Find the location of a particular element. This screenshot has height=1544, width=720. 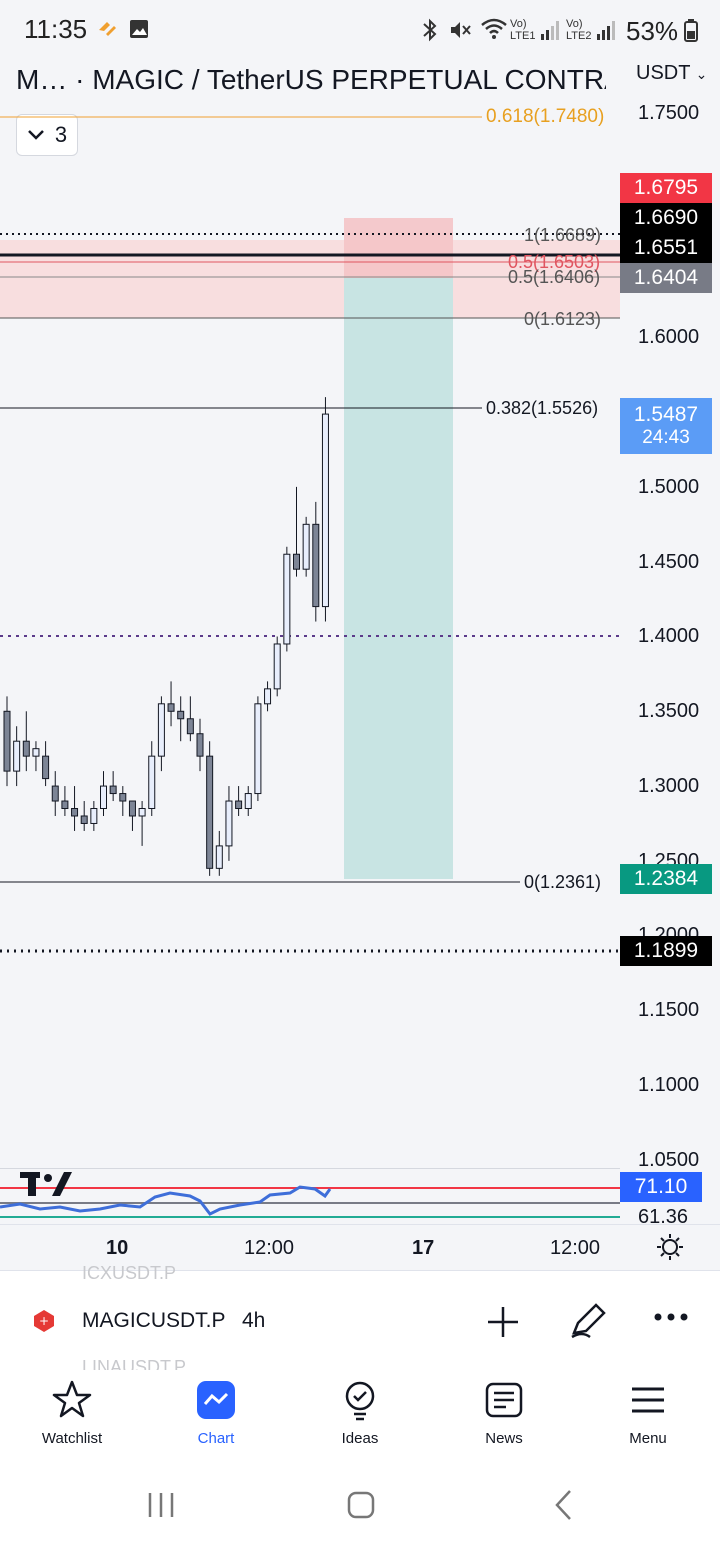

nav-ideas: Ideas is located at coordinates (360, 1412).